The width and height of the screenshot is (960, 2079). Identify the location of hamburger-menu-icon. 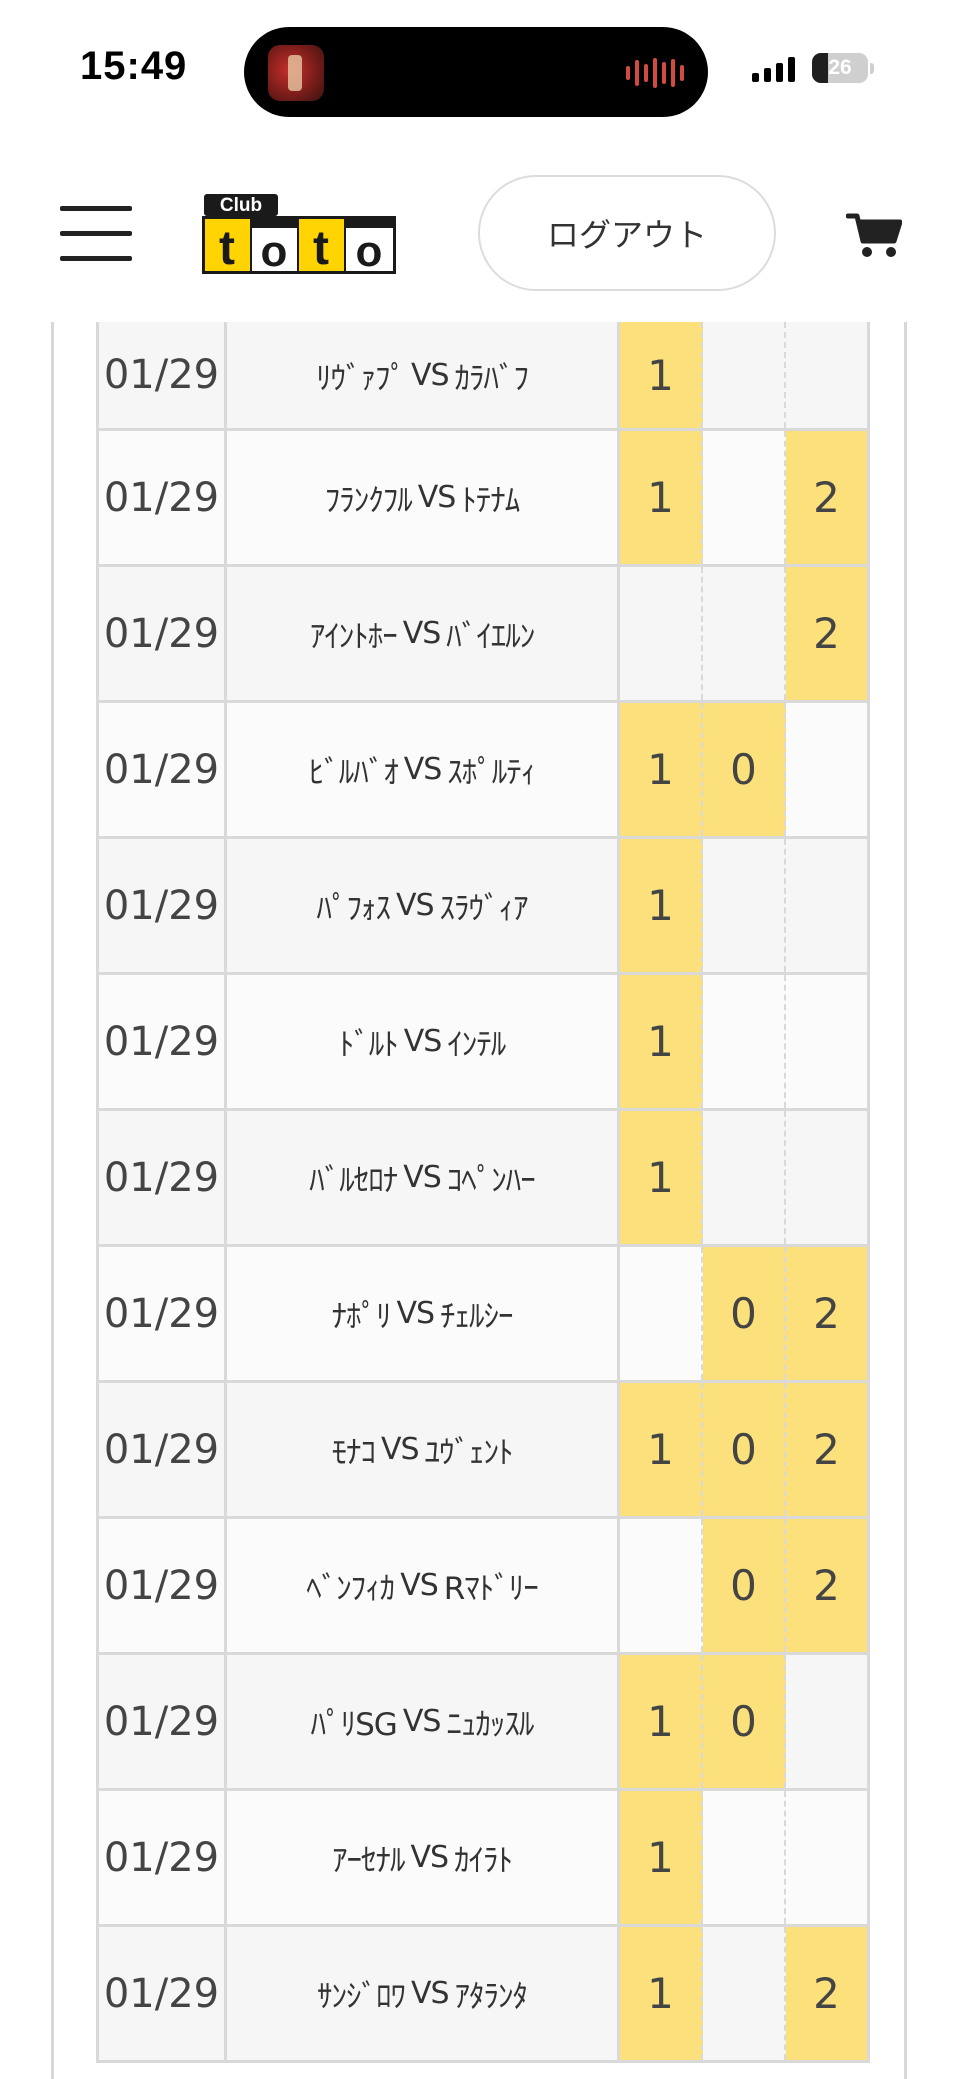
(96, 234).